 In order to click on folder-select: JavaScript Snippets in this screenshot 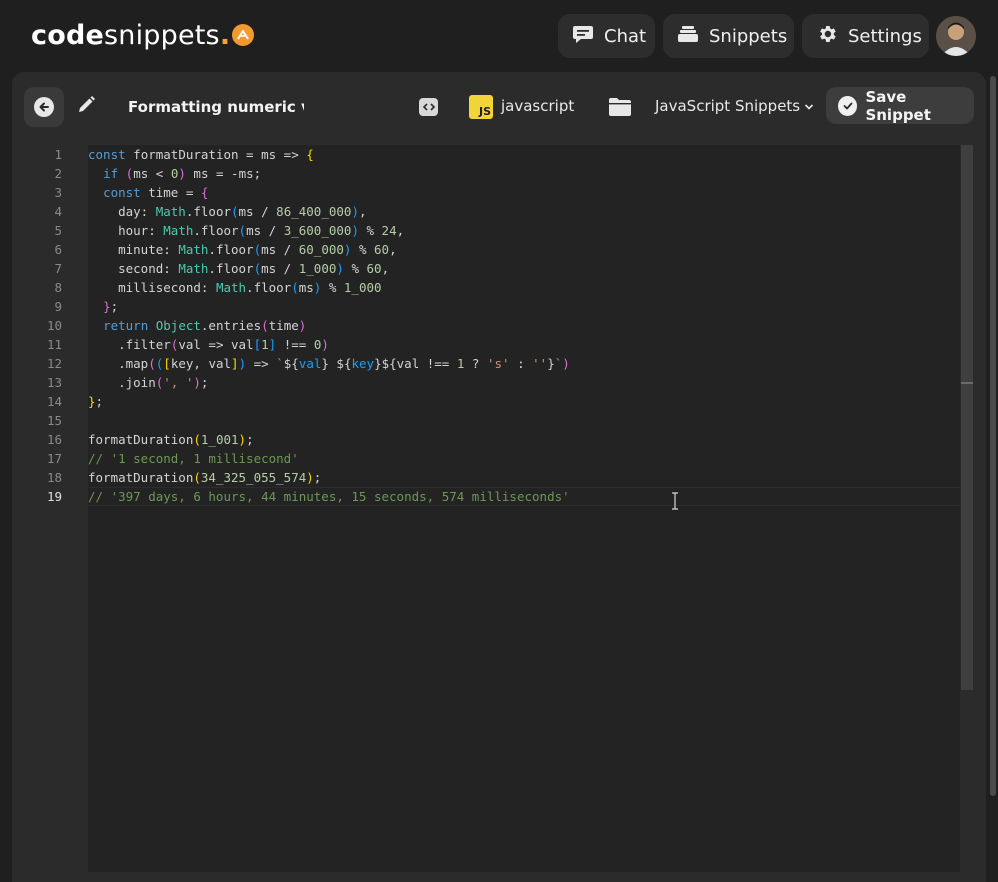, I will do `click(734, 106)`.